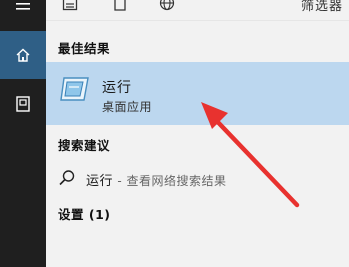  Describe the element at coordinates (84, 48) in the screenshot. I see `best-match-heading: 最佳结果` at that location.